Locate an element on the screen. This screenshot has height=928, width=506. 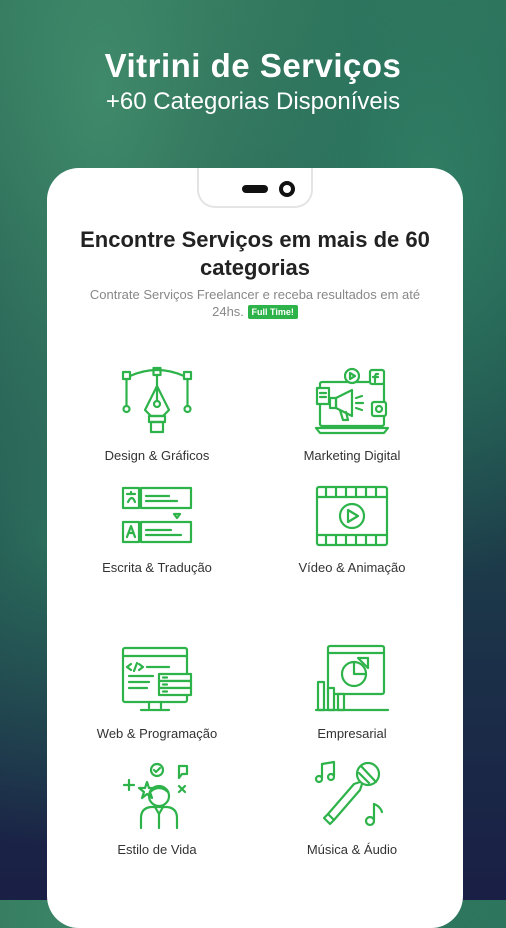
code-monitor-icon is located at coordinates (157, 679).